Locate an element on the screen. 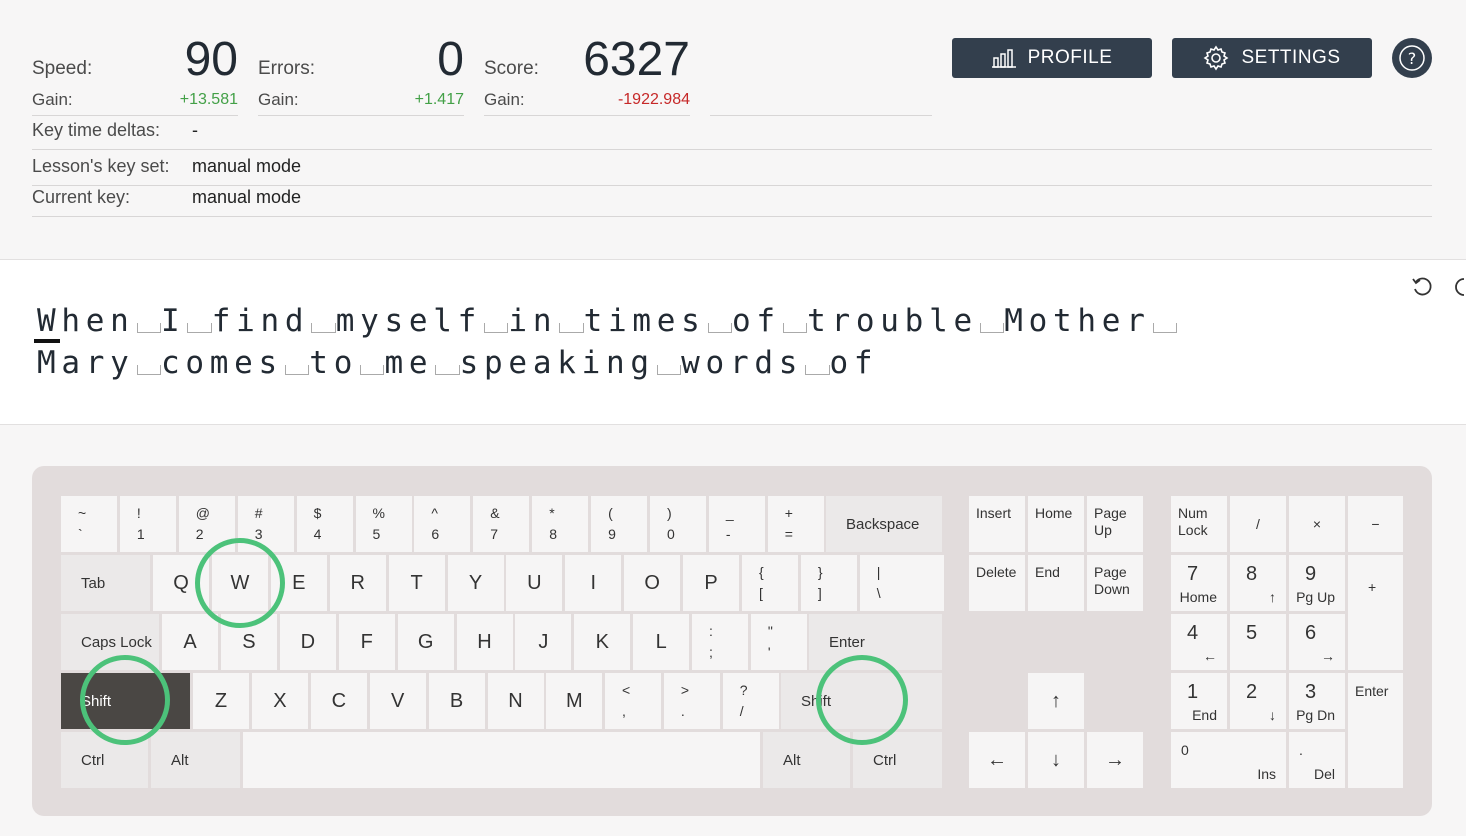 The height and width of the screenshot is (836, 1466). key-6: ^ 6 is located at coordinates (442, 524).